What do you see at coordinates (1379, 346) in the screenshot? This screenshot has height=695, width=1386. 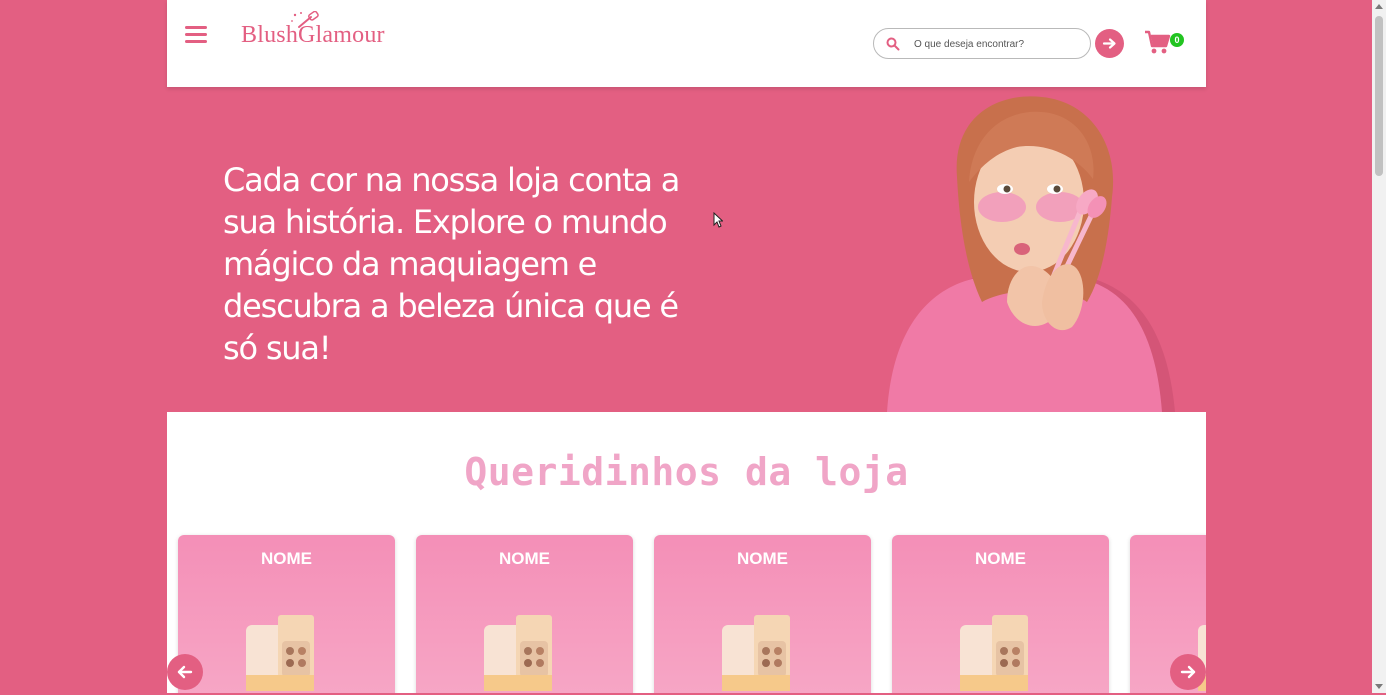 I see `page-scrollbar` at bounding box center [1379, 346].